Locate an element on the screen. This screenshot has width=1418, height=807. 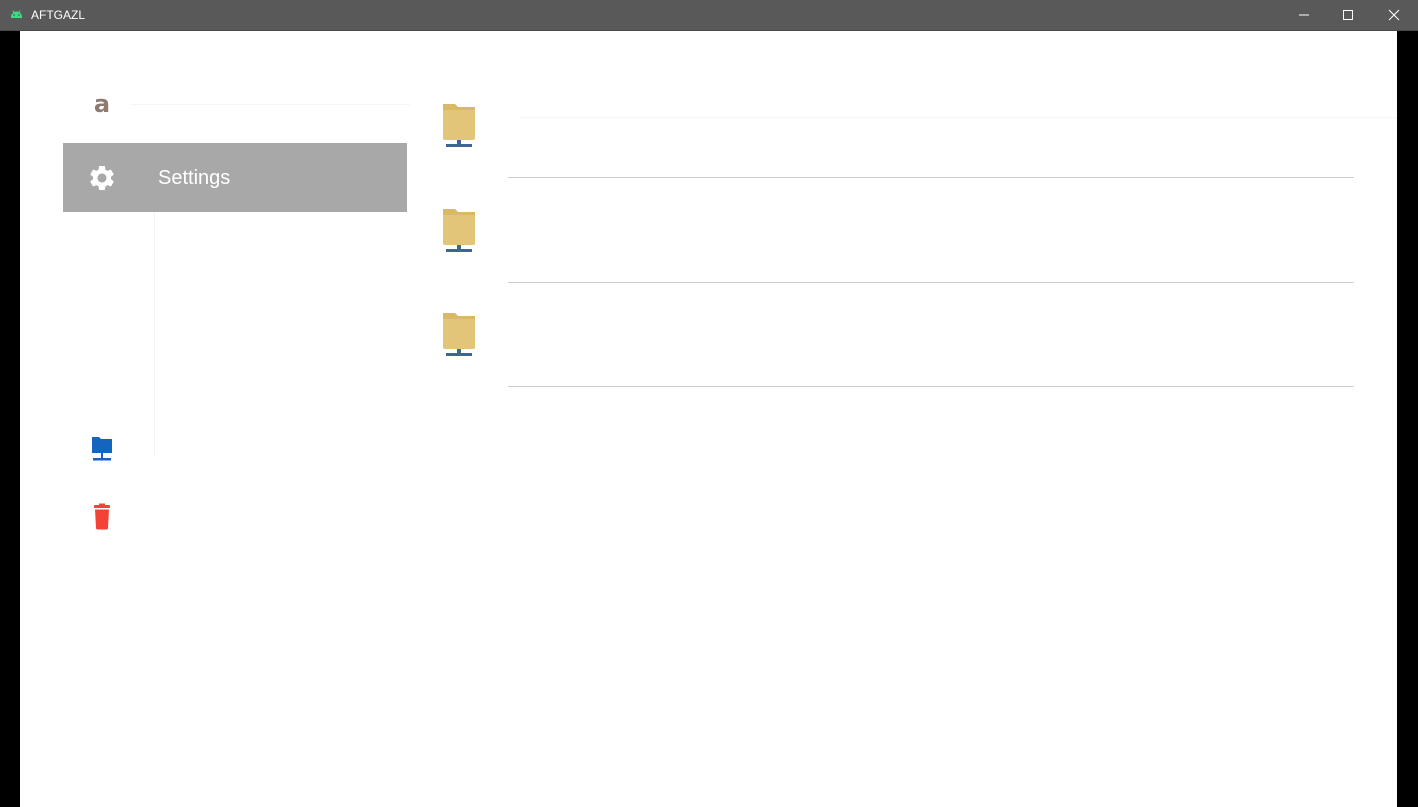
close-icon is located at coordinates (1394, 15).